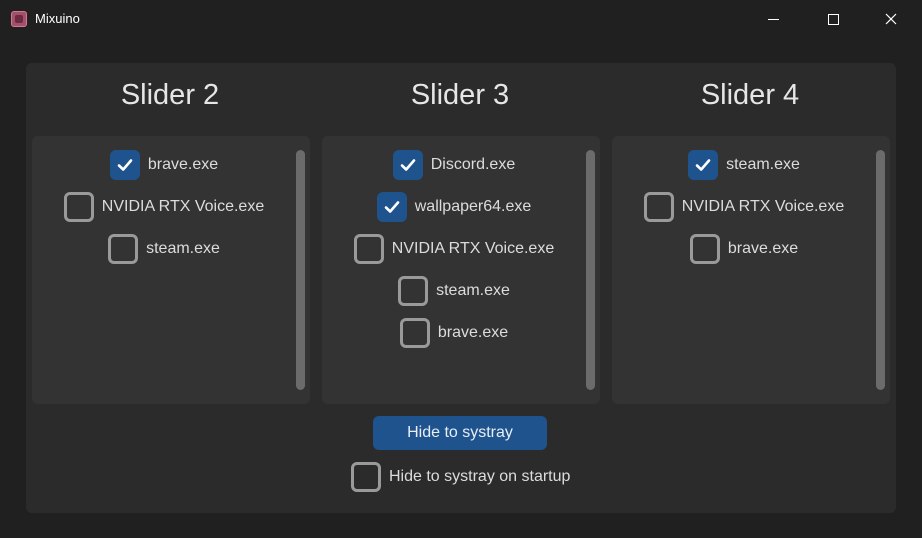  I want to click on startup-option: Hide to systray on startup, so click(460, 477).